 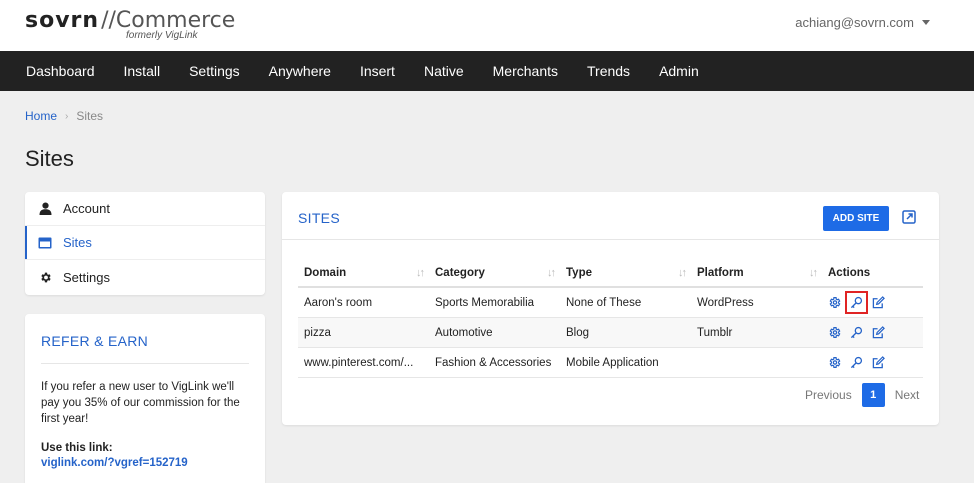 What do you see at coordinates (77, 242) in the screenshot?
I see `sidebar-item-label: Sites` at bounding box center [77, 242].